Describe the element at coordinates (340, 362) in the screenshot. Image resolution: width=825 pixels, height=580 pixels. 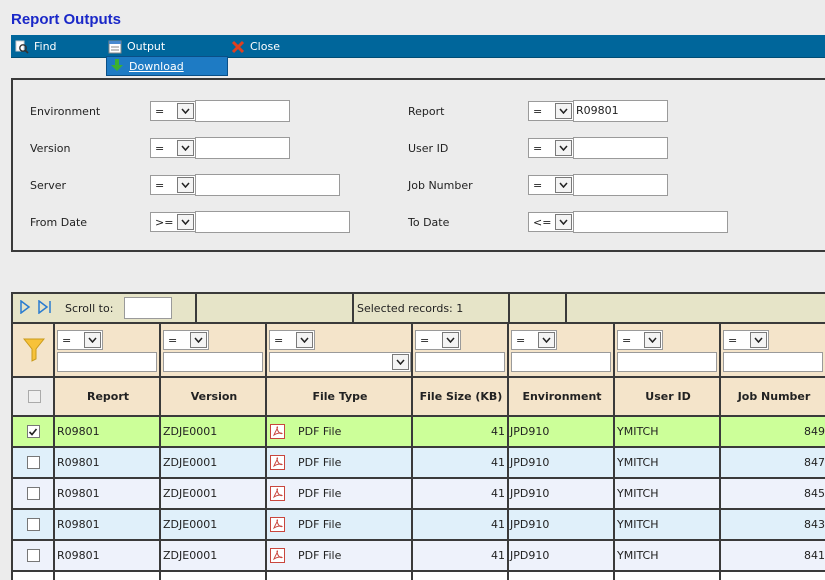
I see `file-type-filter-select` at that location.